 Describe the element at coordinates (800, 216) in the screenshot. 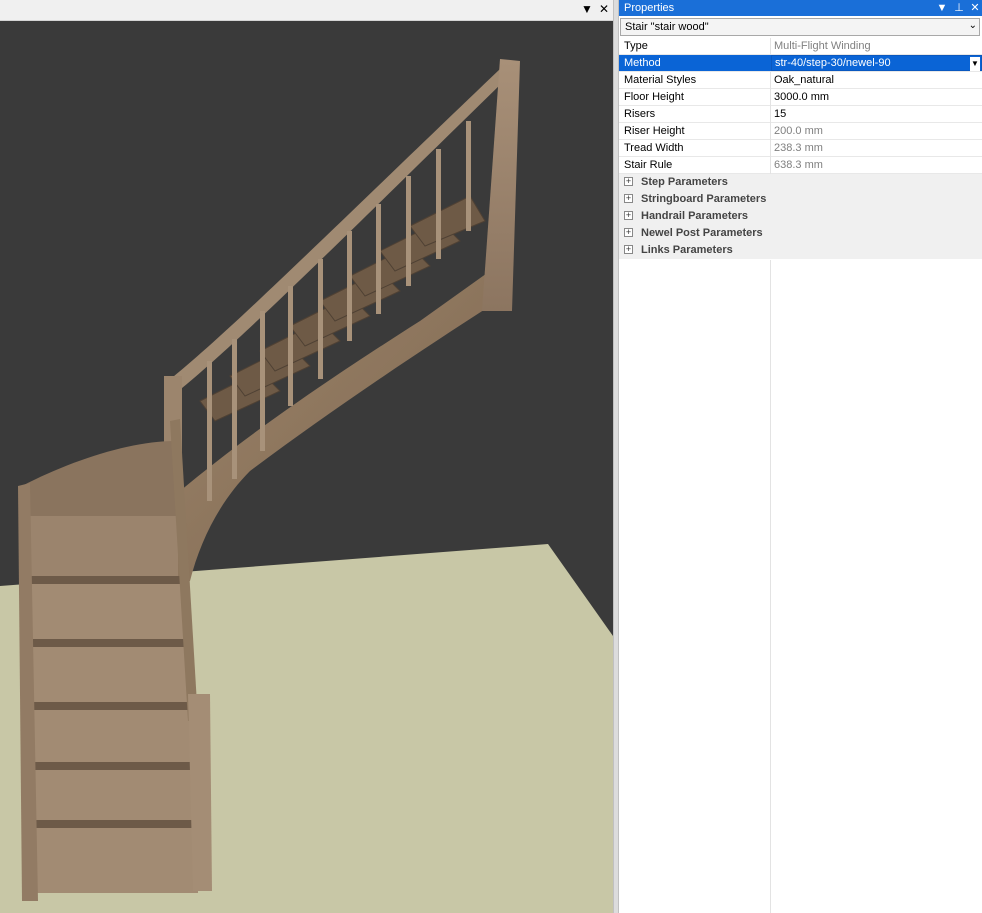

I see `group-handrail-parameters: + Handrail Parameters` at that location.